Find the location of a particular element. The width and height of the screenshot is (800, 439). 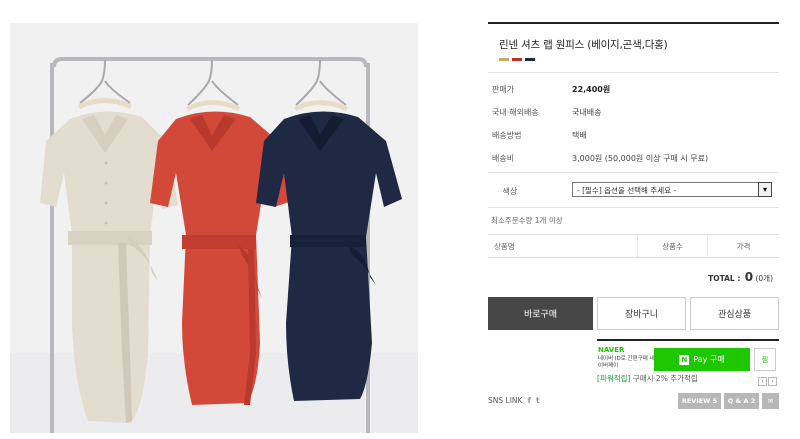

select-value: - [필수] 옵션을 선택해 주세요 - is located at coordinates (627, 190).